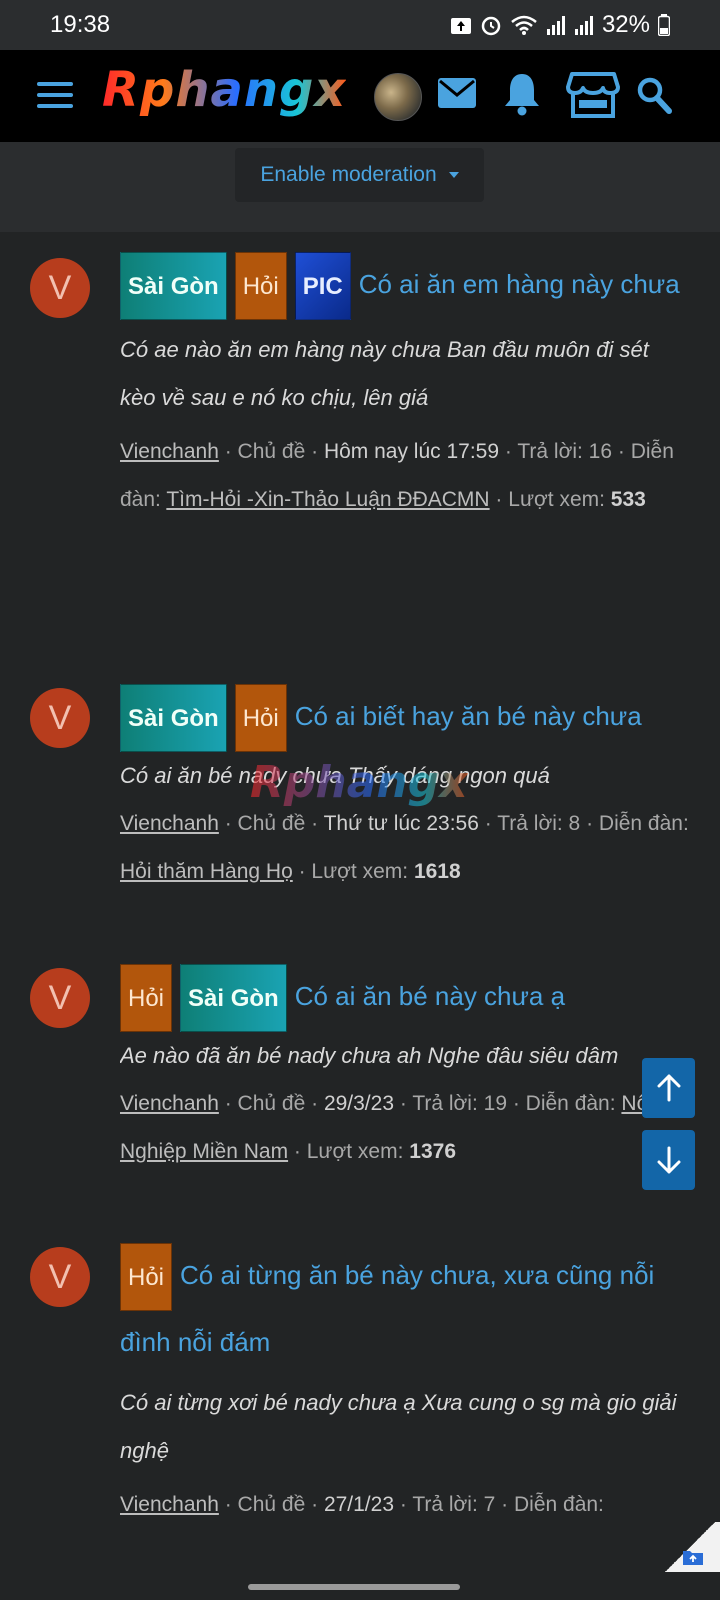  Describe the element at coordinates (348, 174) in the screenshot. I see `enable-moderation-label: Enable moderation` at that location.